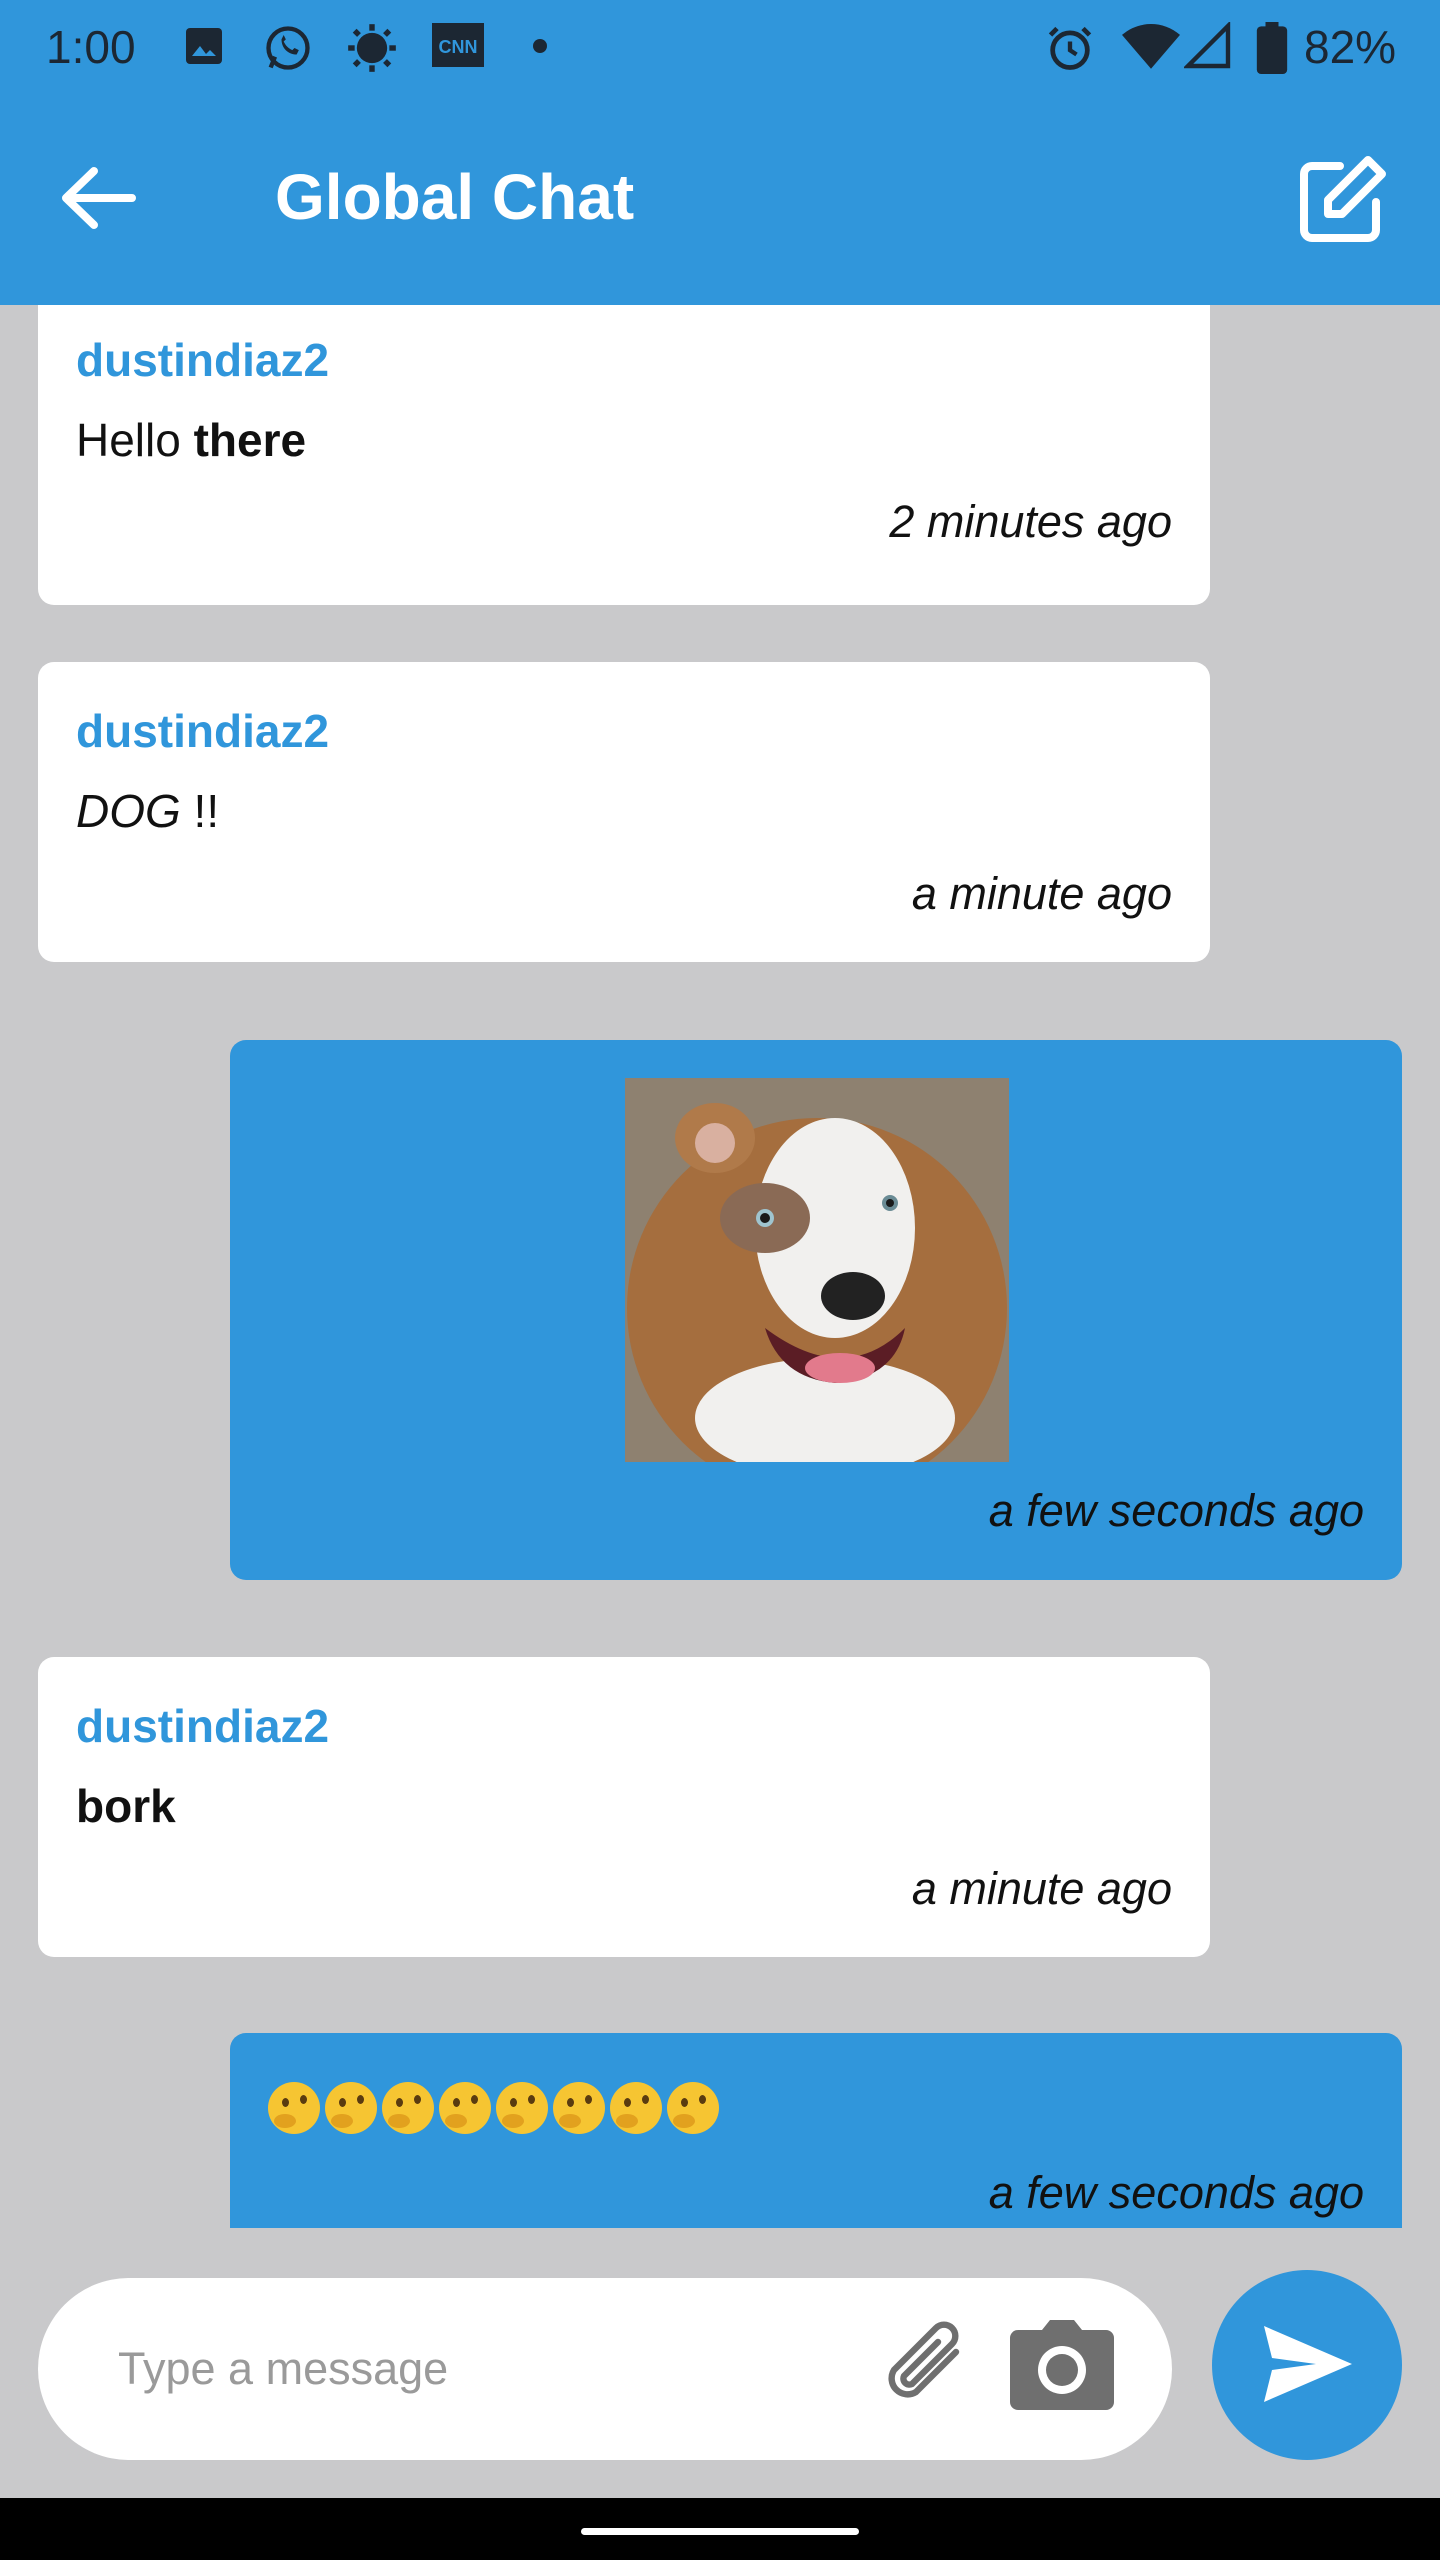  I want to click on send-icon, so click(1308, 2364).